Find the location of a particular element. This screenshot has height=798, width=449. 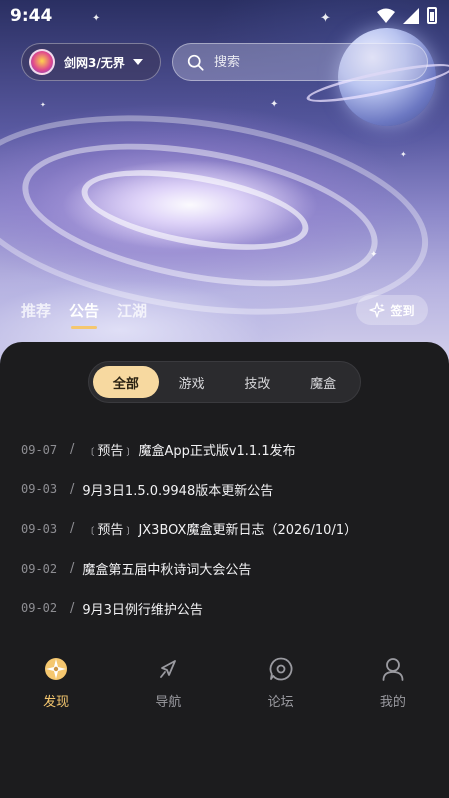

wifi-icon is located at coordinates (386, 15).